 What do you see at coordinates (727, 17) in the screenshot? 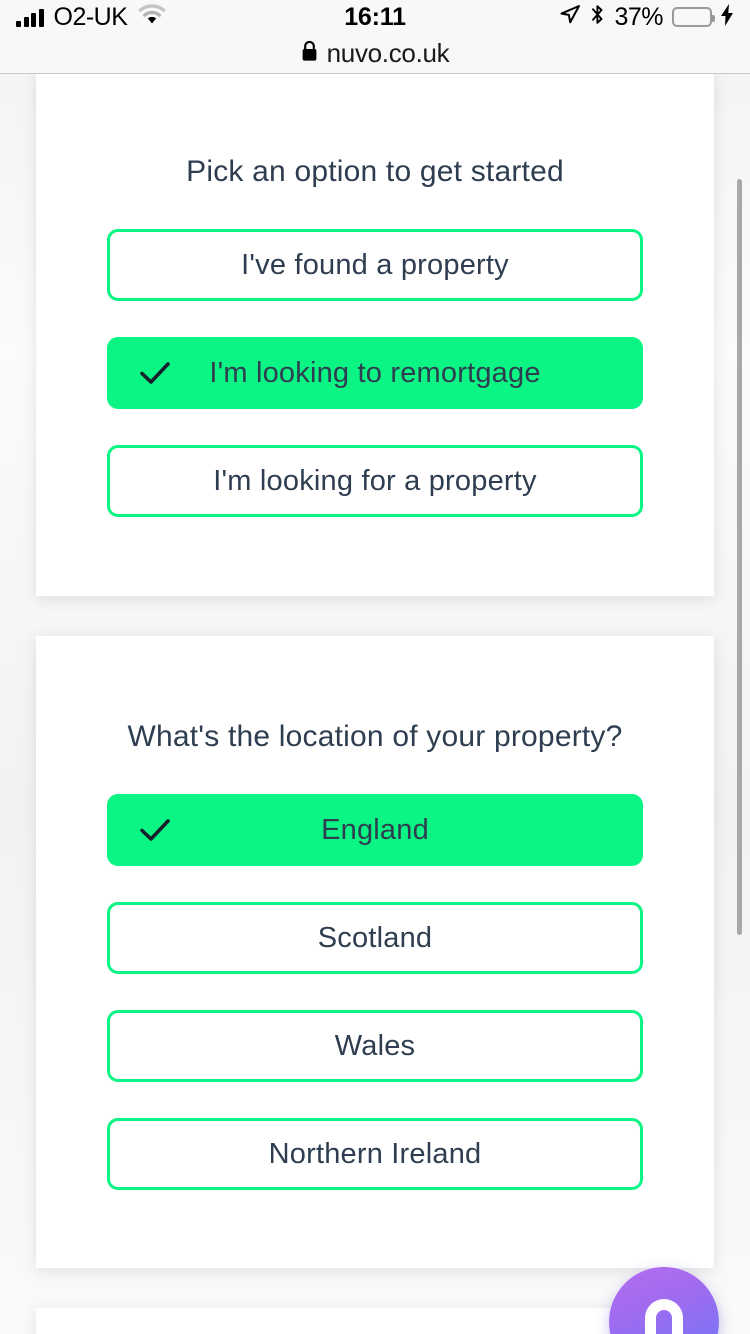
I see `charging-bolt-icon` at bounding box center [727, 17].